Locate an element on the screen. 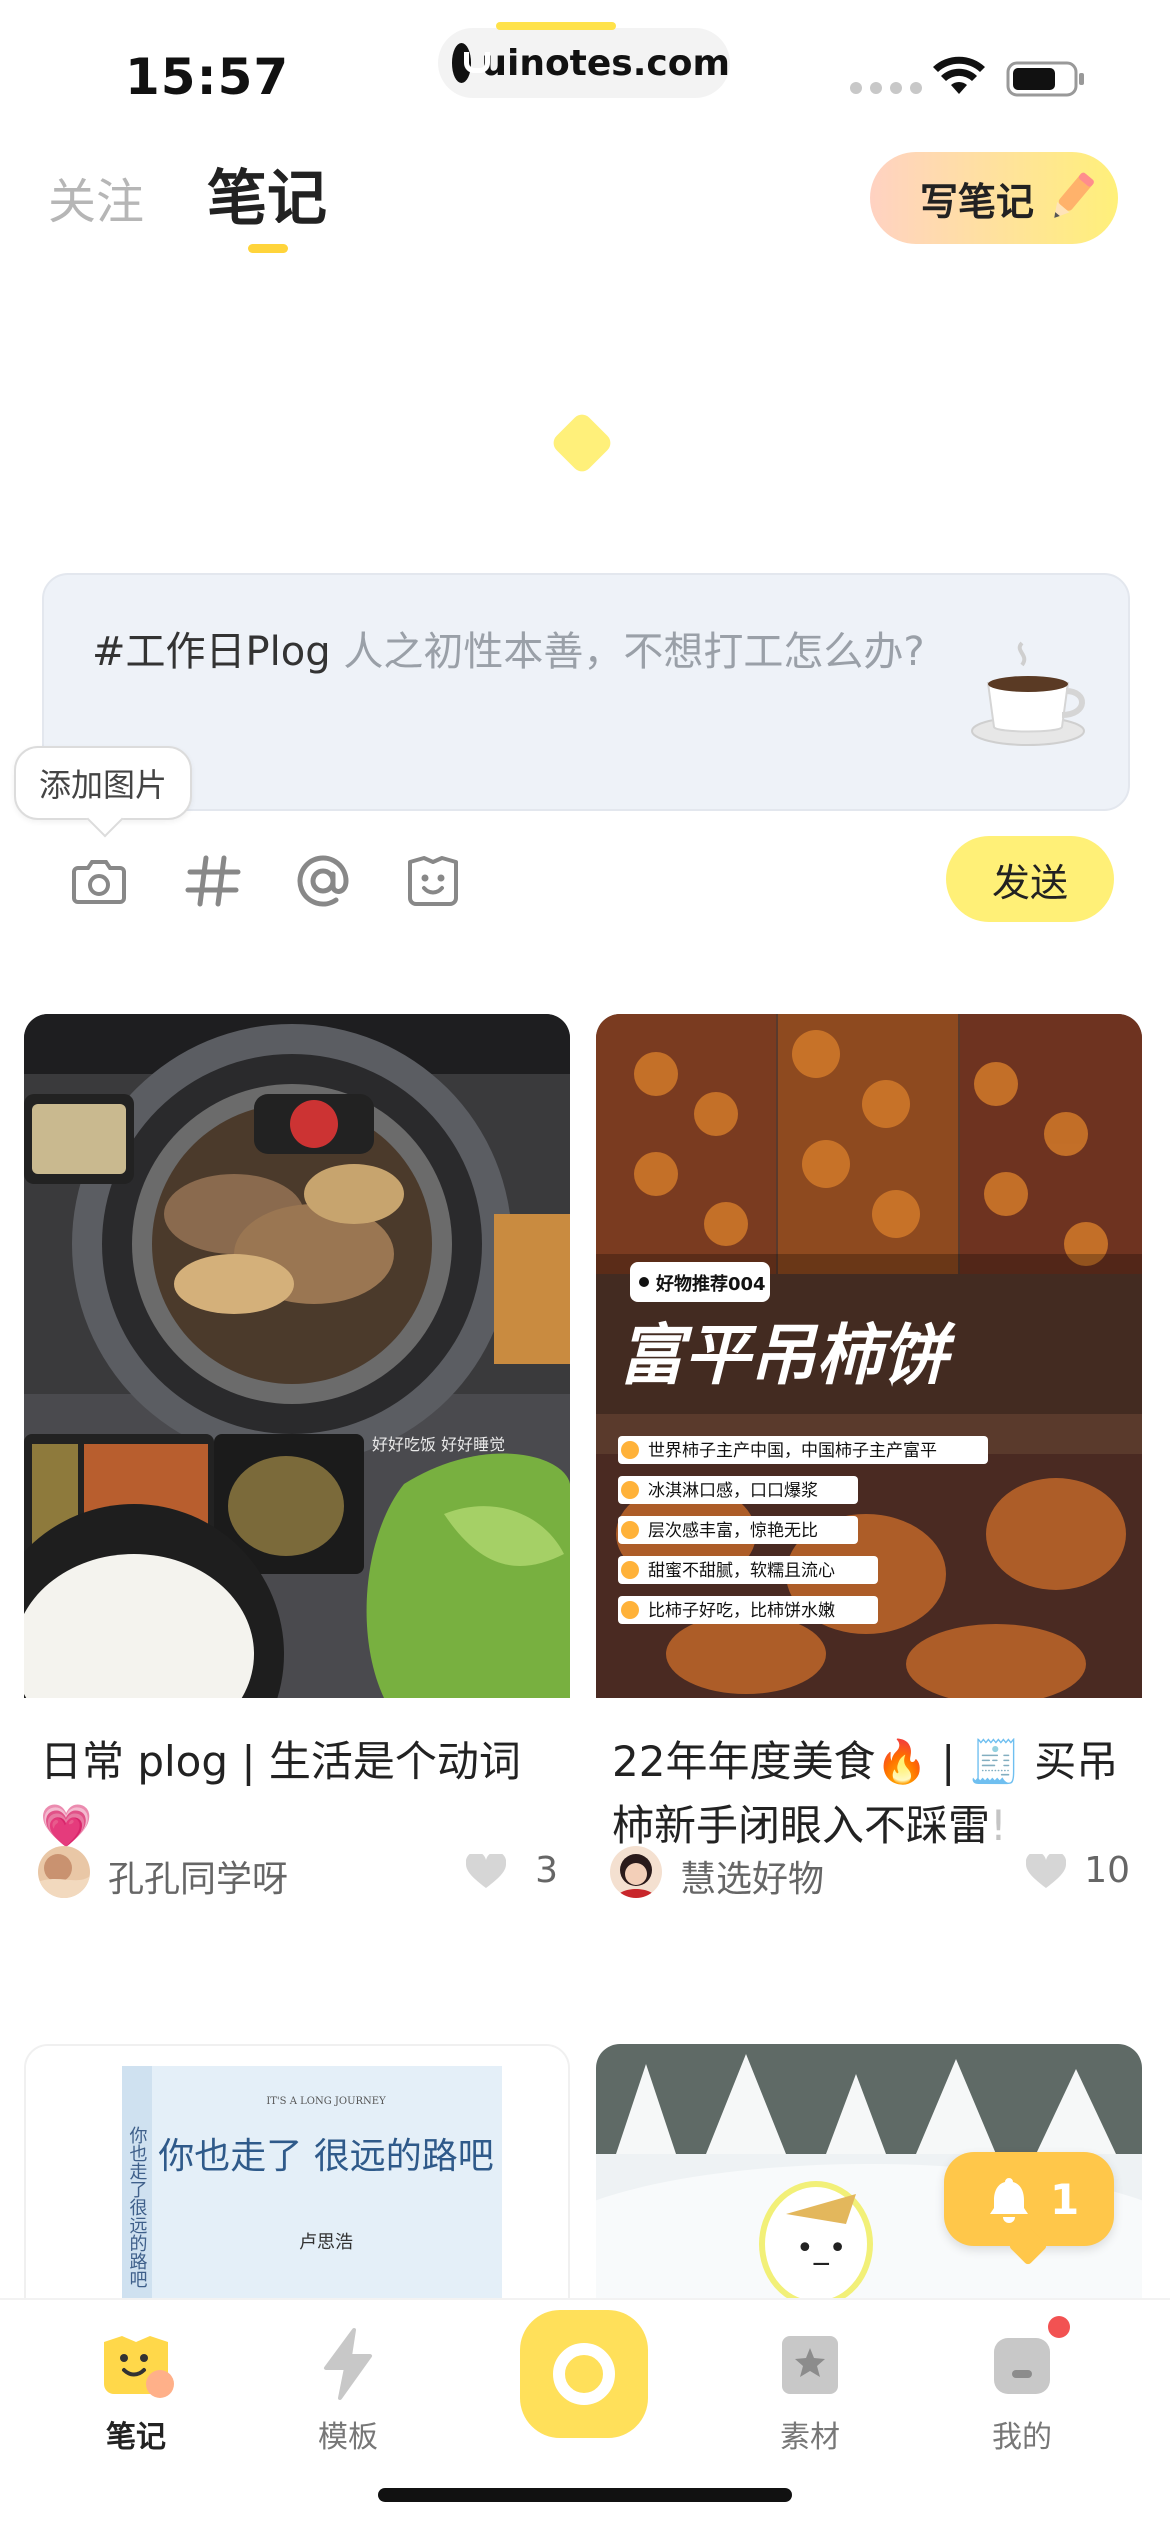  camera-ring-icon is located at coordinates (584, 2374).